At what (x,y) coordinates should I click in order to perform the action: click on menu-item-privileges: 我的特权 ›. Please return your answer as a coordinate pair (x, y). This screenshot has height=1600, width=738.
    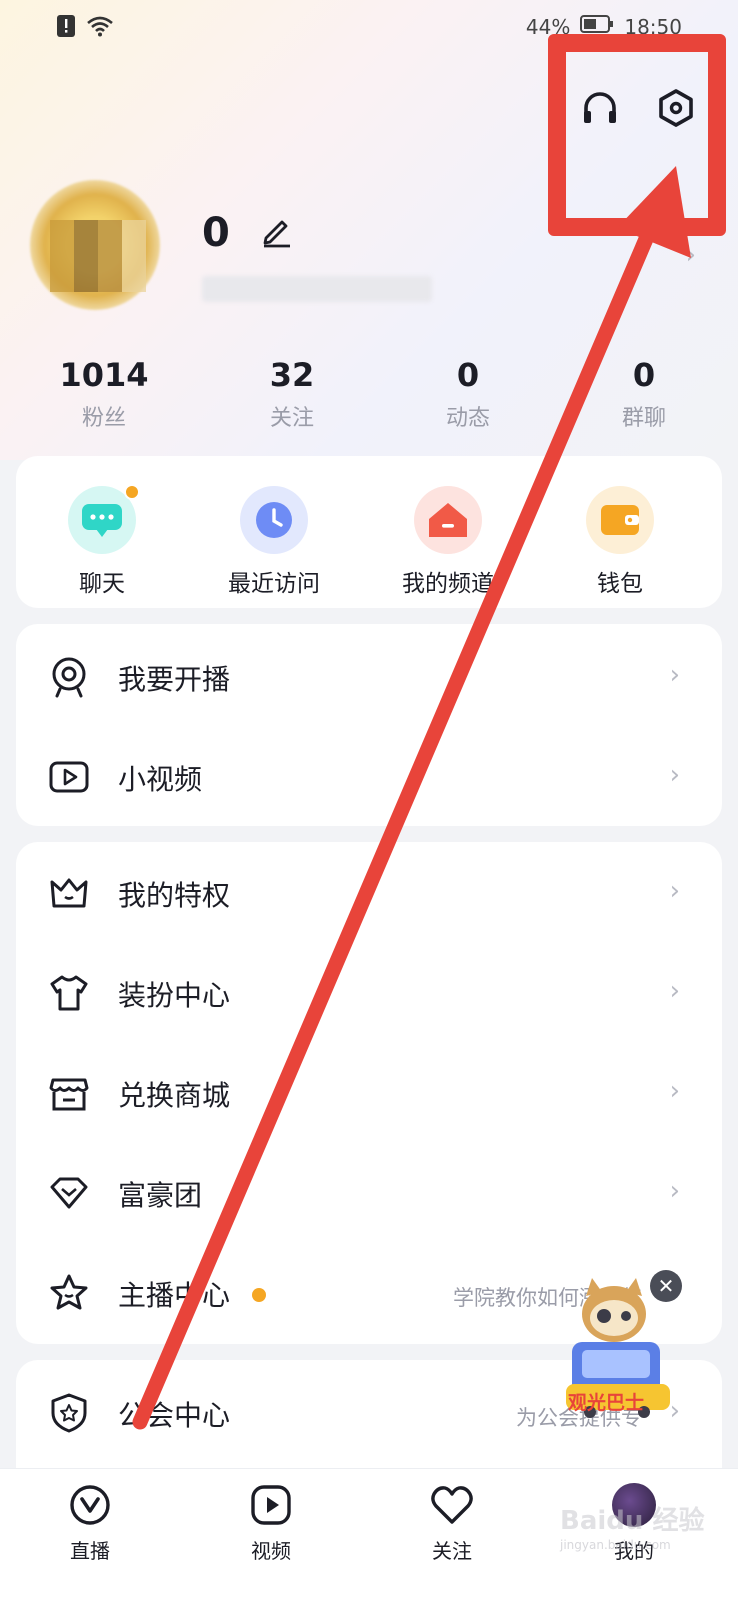
    Looking at the image, I should click on (369, 892).